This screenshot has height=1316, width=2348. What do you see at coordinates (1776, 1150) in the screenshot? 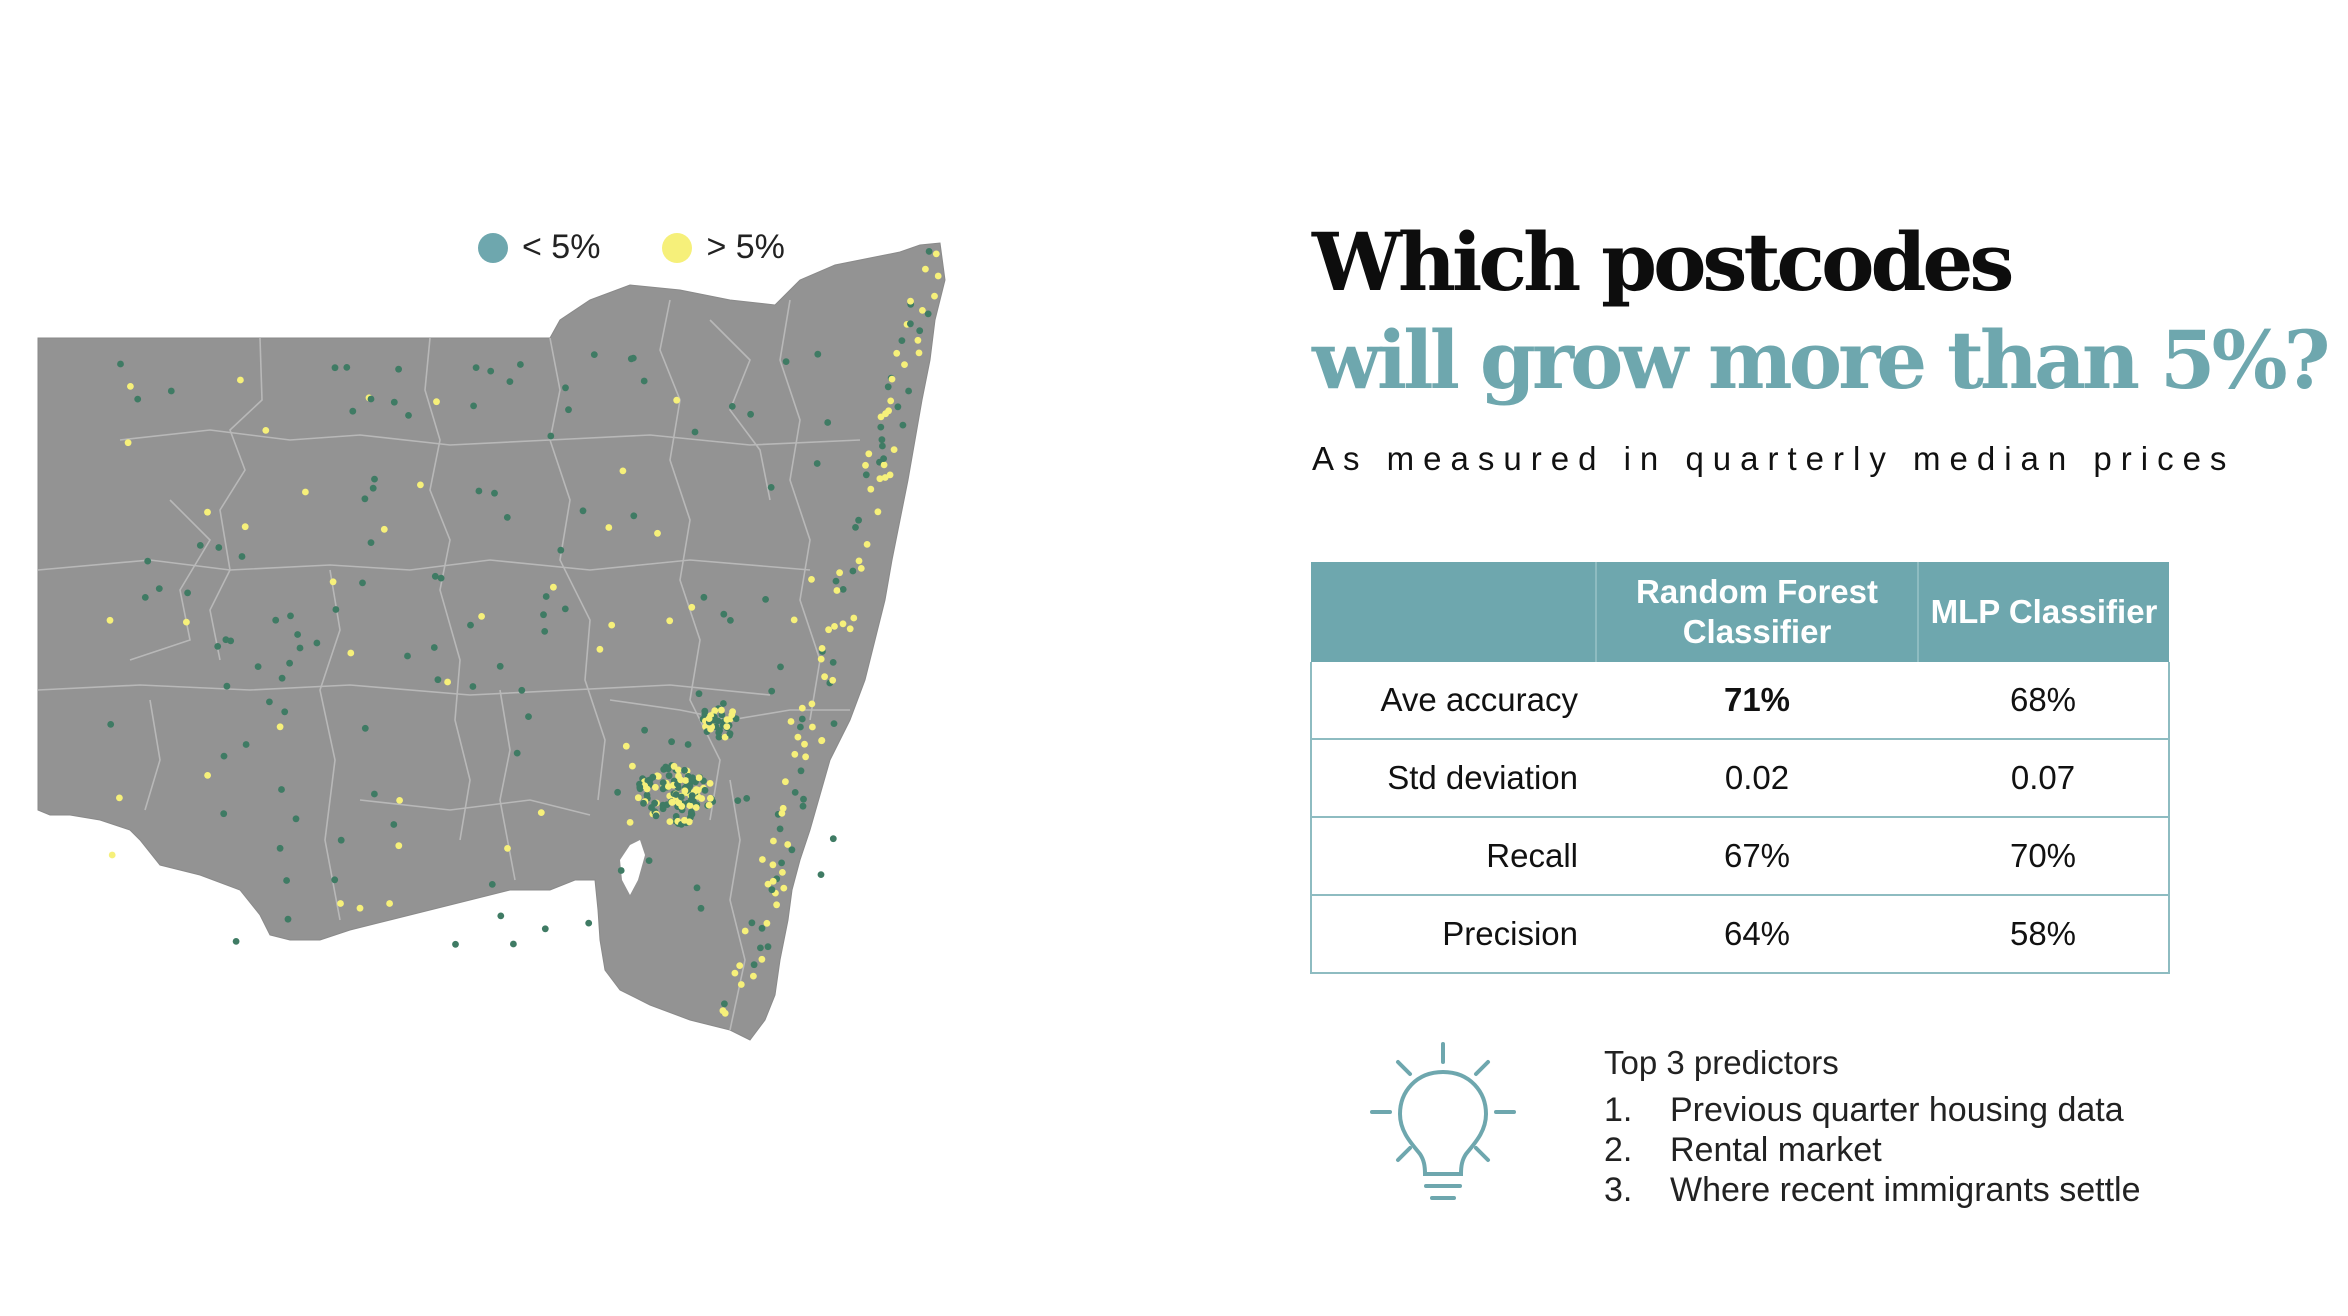
I see `list-text: Rental market` at bounding box center [1776, 1150].